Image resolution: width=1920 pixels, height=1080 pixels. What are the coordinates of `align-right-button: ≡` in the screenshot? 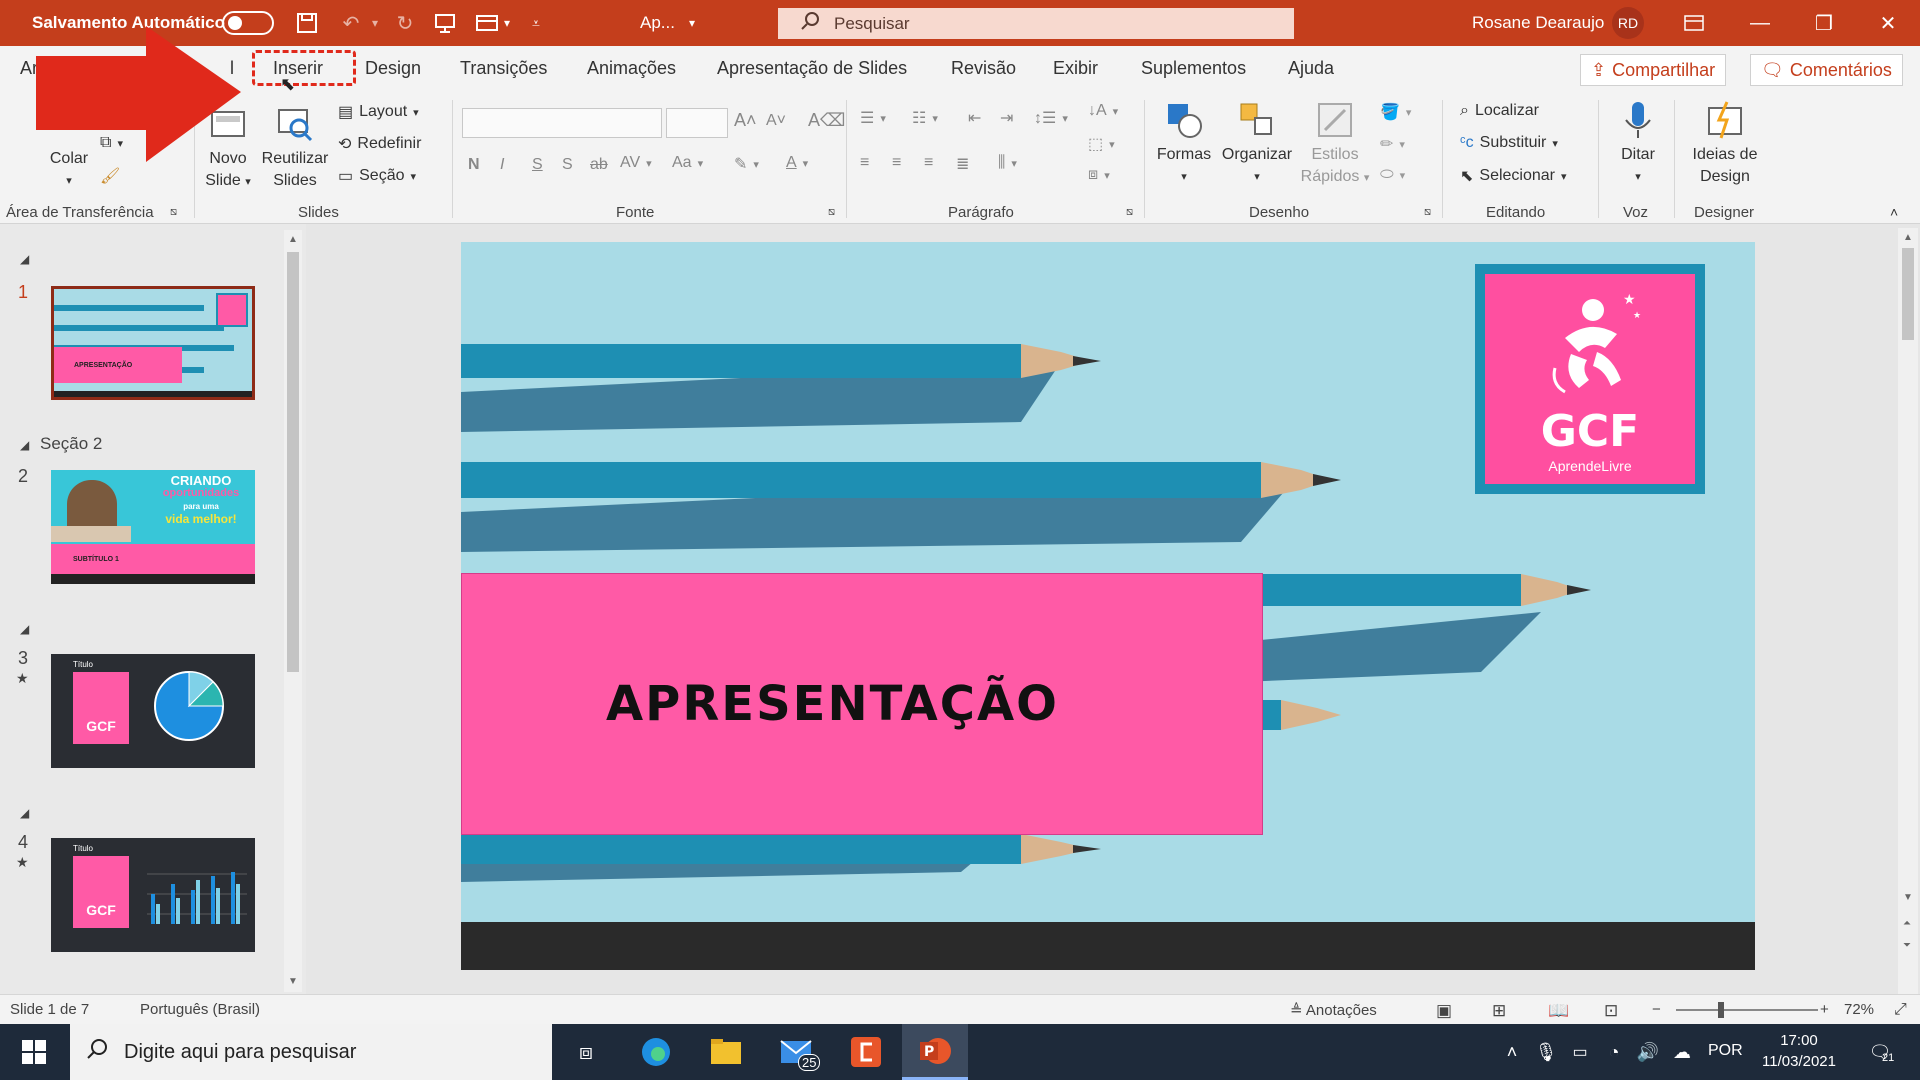 It's located at (928, 163).